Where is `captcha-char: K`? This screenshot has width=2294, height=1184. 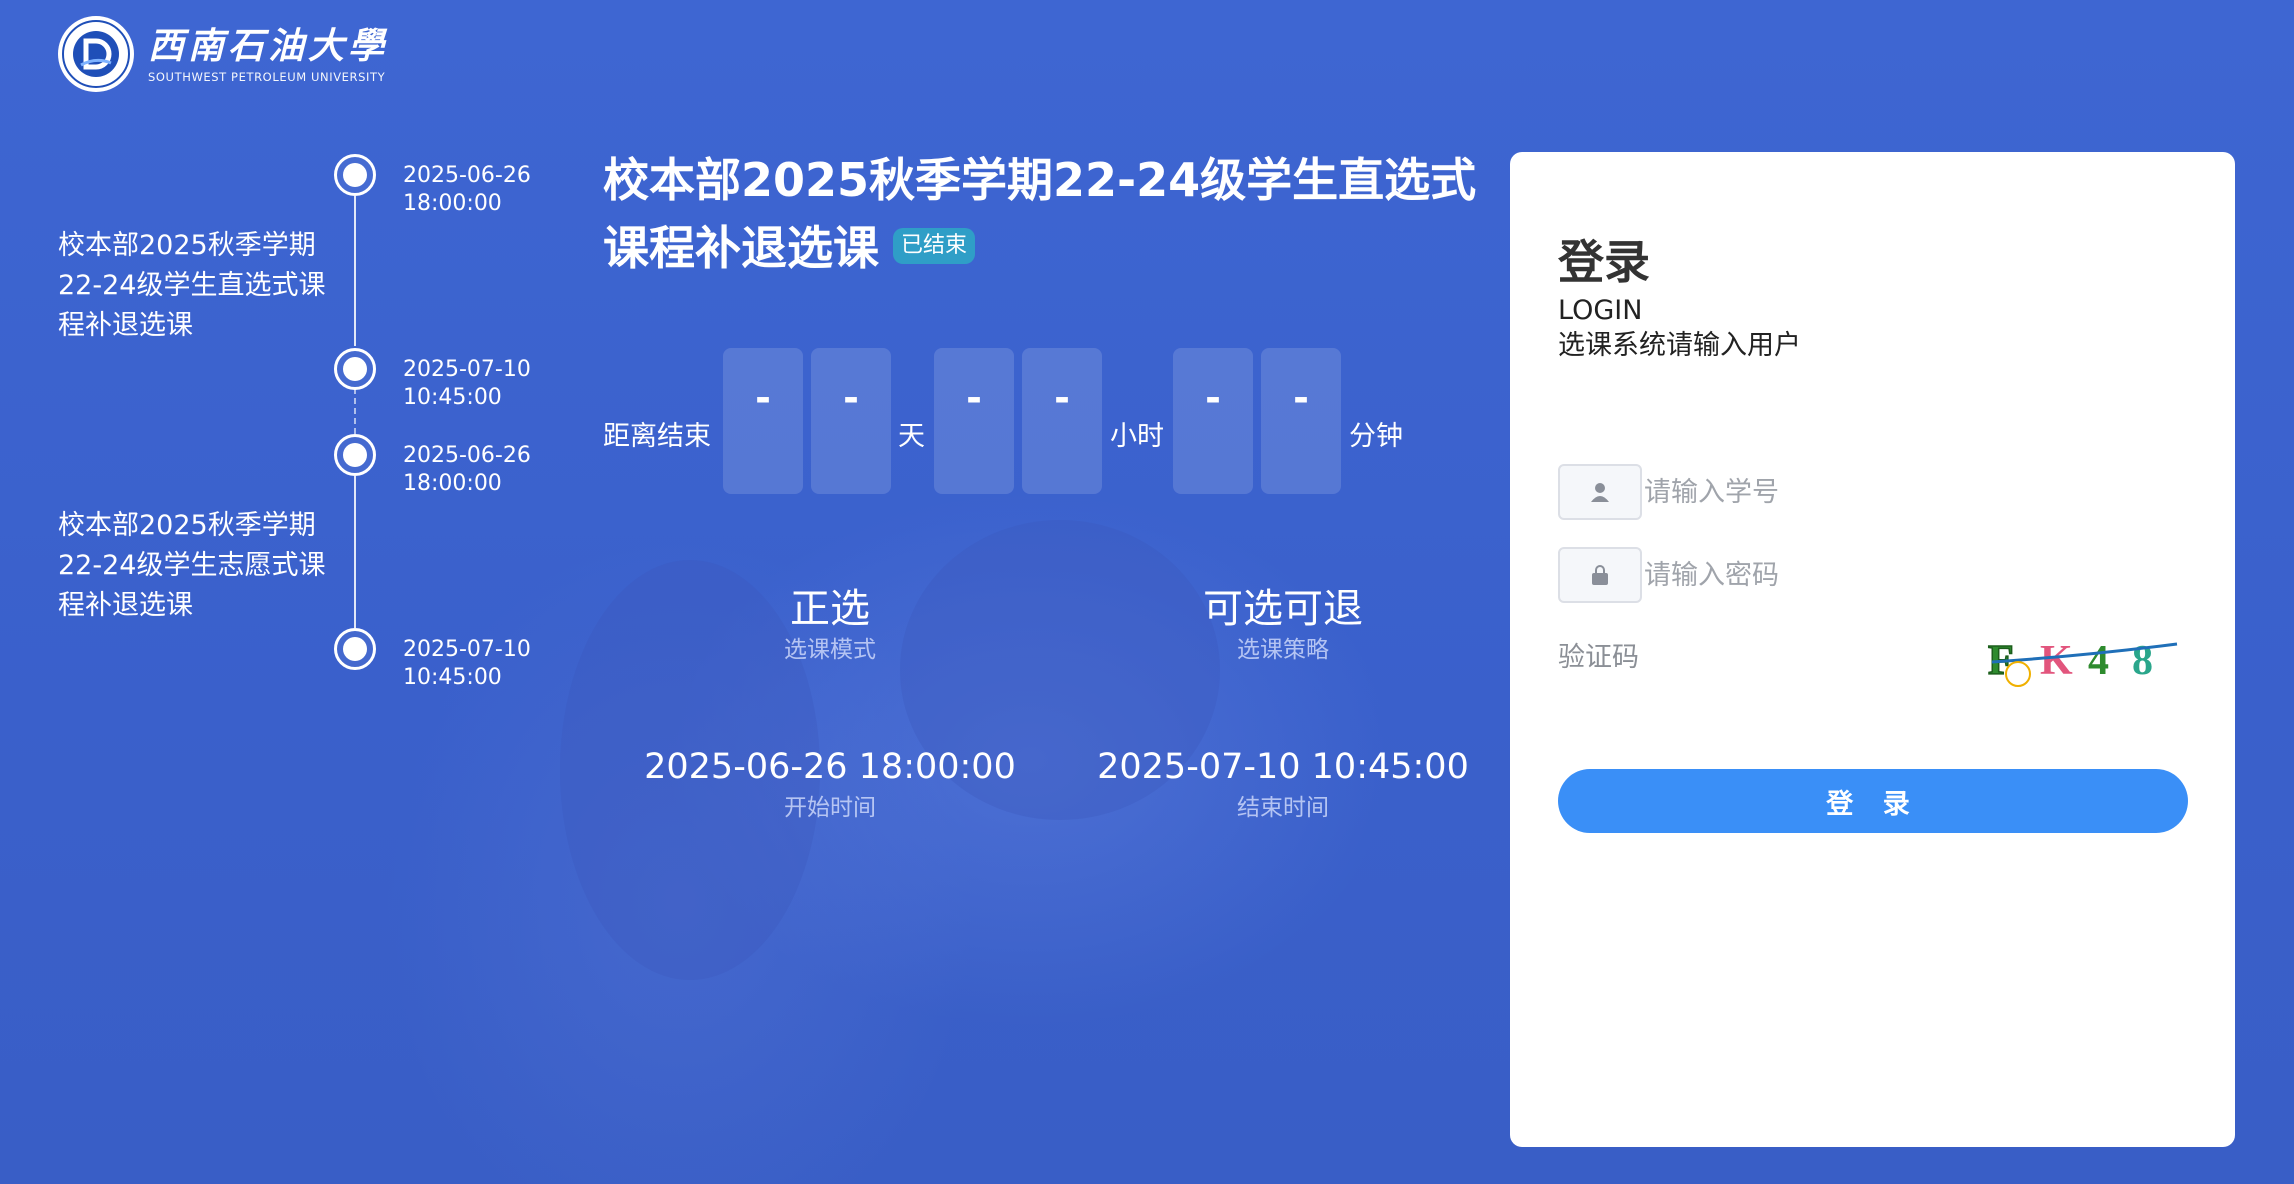
captcha-char: K is located at coordinates (2056, 661).